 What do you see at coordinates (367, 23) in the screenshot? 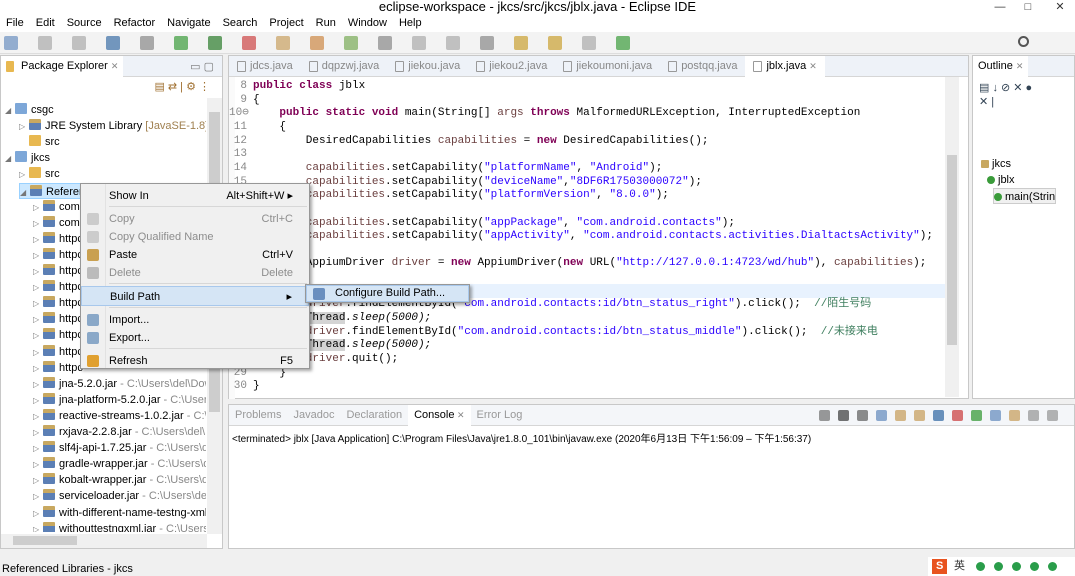
I see `menu-window: Window` at bounding box center [367, 23].